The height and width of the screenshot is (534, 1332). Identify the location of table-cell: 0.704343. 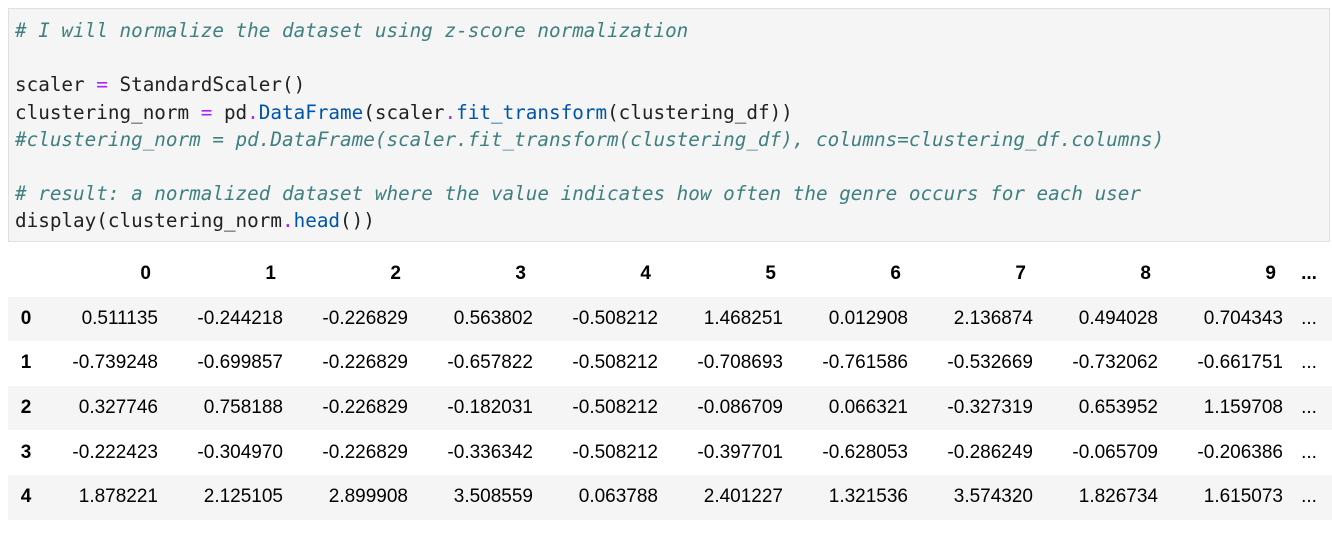
(1243, 318).